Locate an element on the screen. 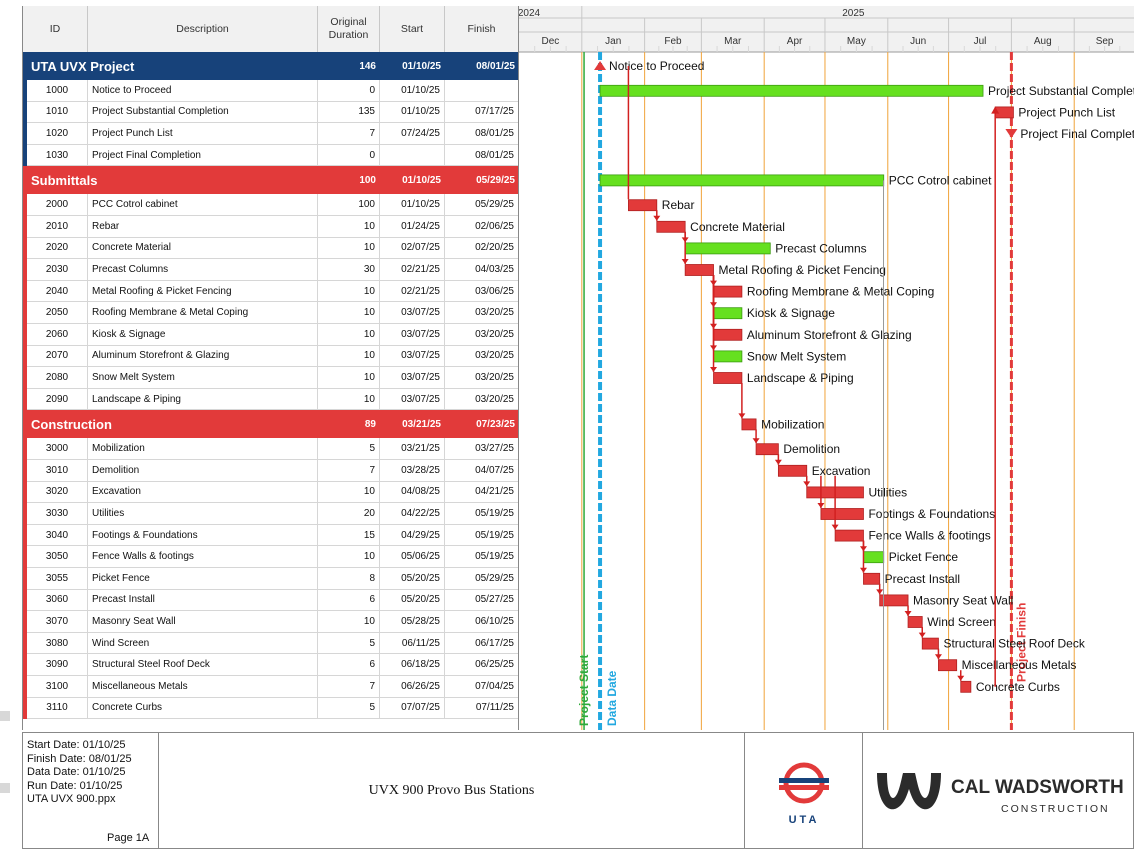 This screenshot has height=853, width=1134. activity-finish: 05/27/25 is located at coordinates (482, 600).